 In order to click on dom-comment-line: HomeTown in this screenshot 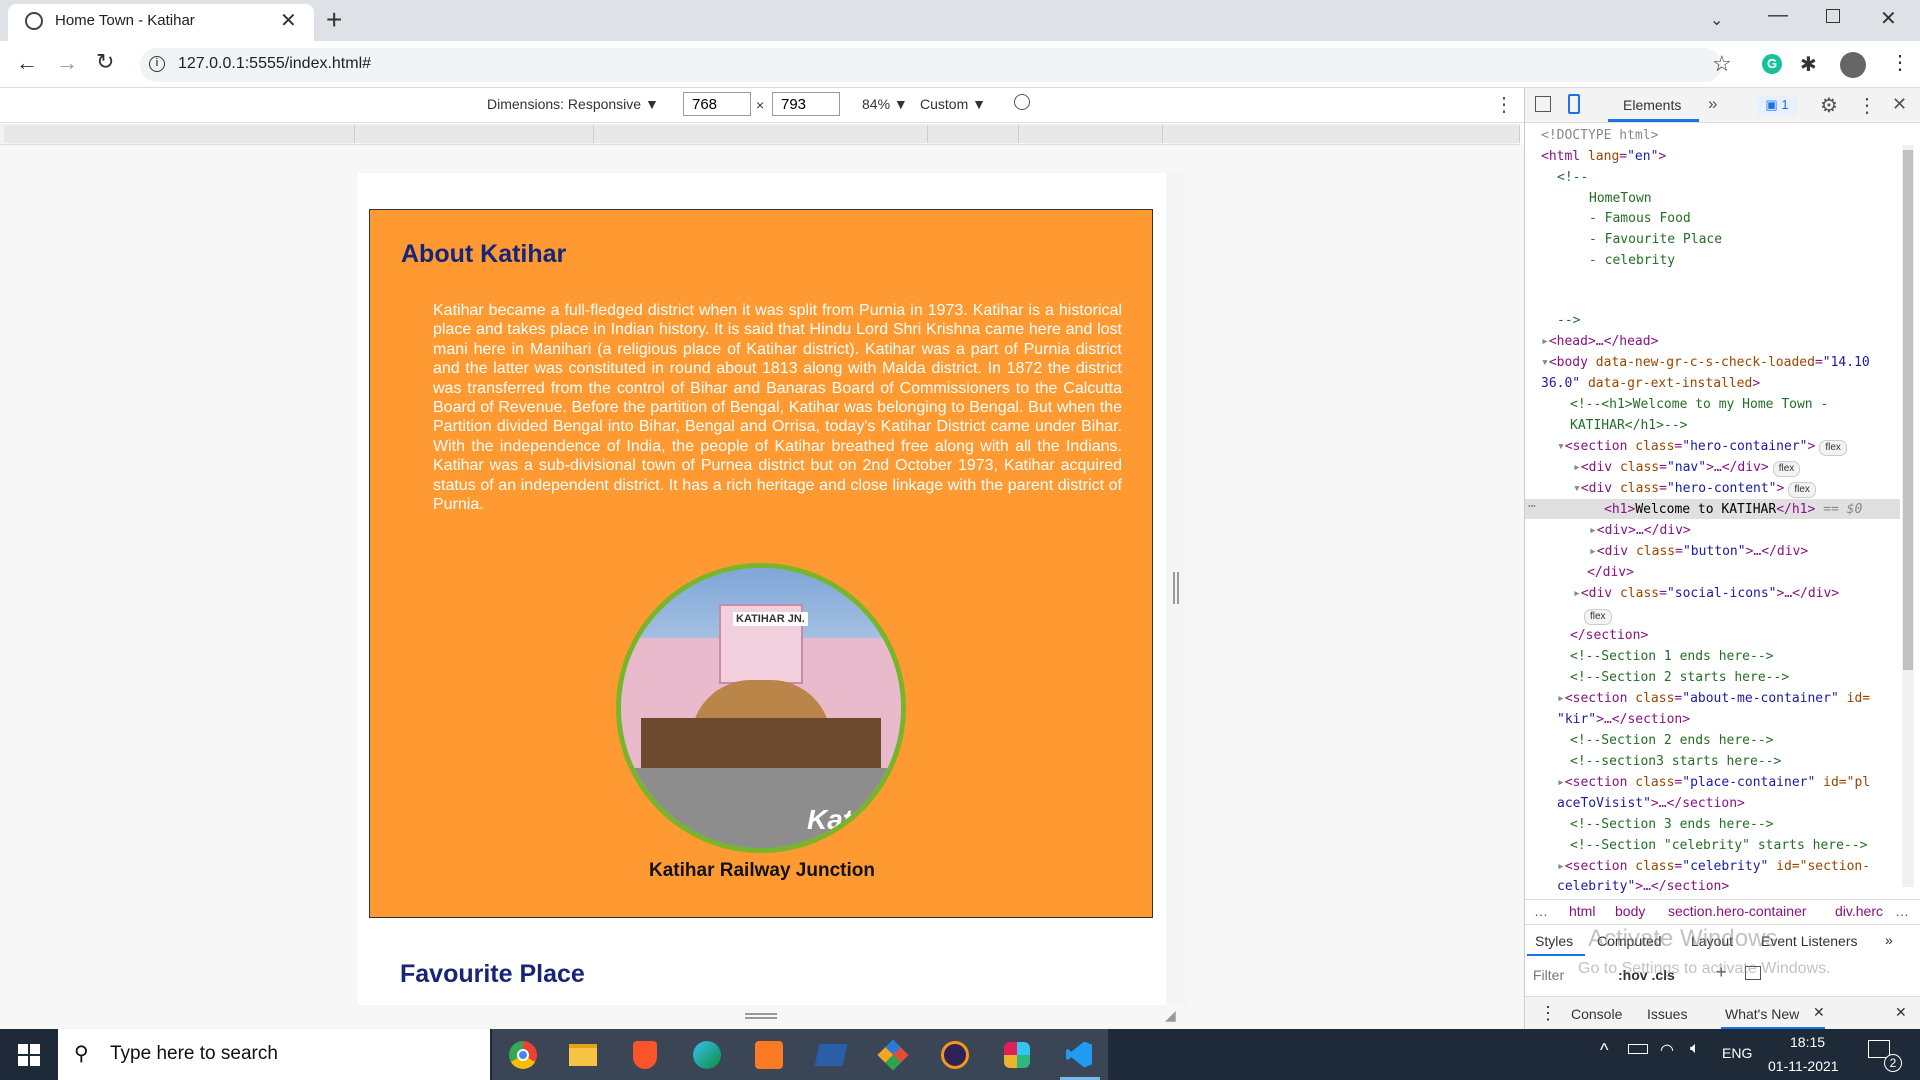, I will do `click(1620, 199)`.